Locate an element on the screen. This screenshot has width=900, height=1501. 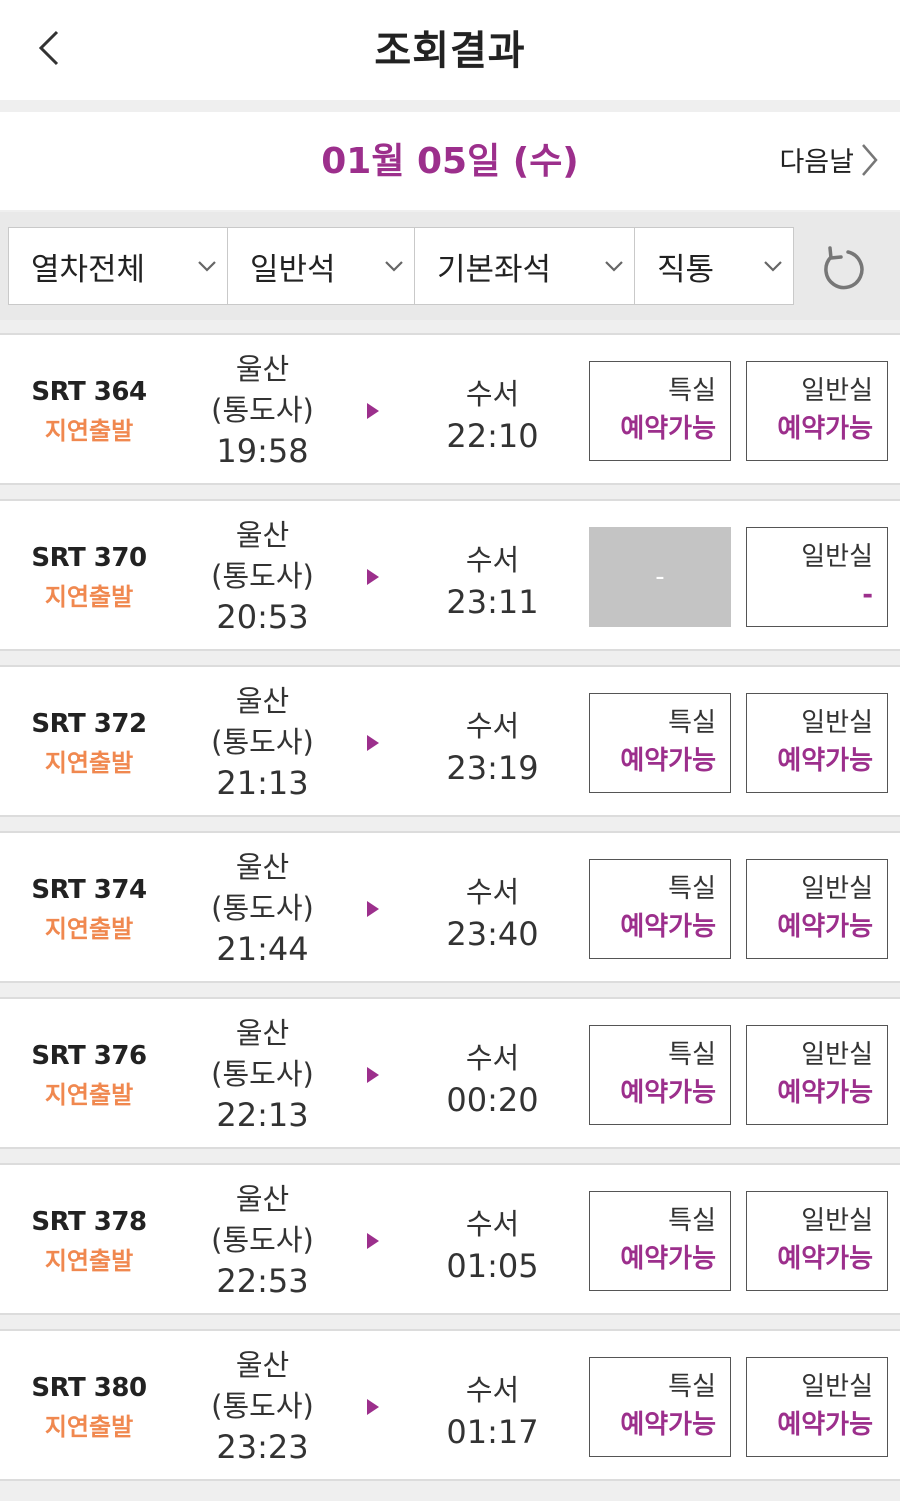
departure: 울산 (통도사) 22:13 is located at coordinates (262, 1074).